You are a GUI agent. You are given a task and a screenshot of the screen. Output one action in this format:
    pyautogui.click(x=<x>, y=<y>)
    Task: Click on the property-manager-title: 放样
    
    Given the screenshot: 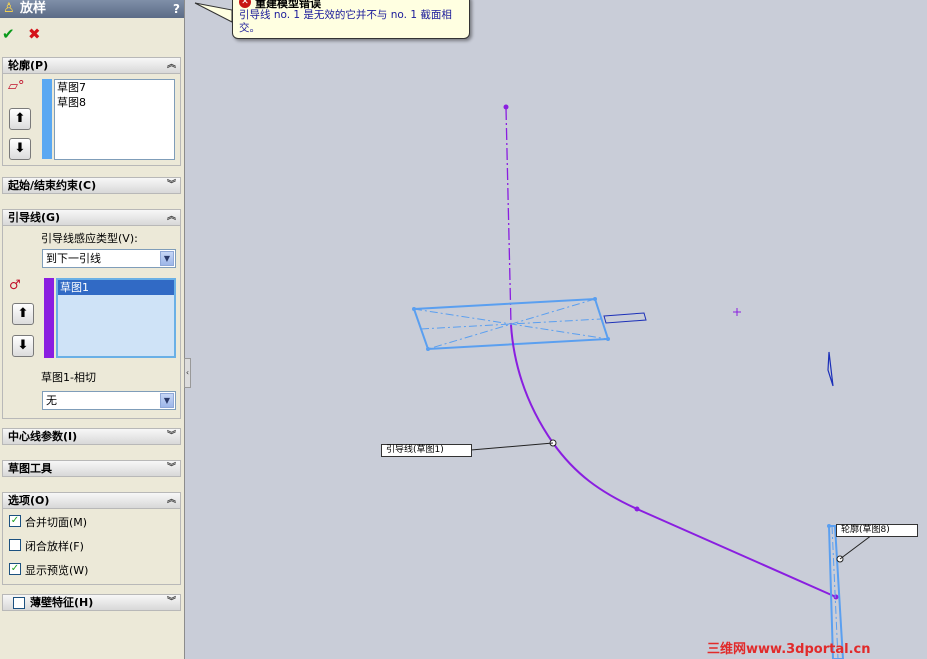 What is the action you would take?
    pyautogui.click(x=33, y=8)
    